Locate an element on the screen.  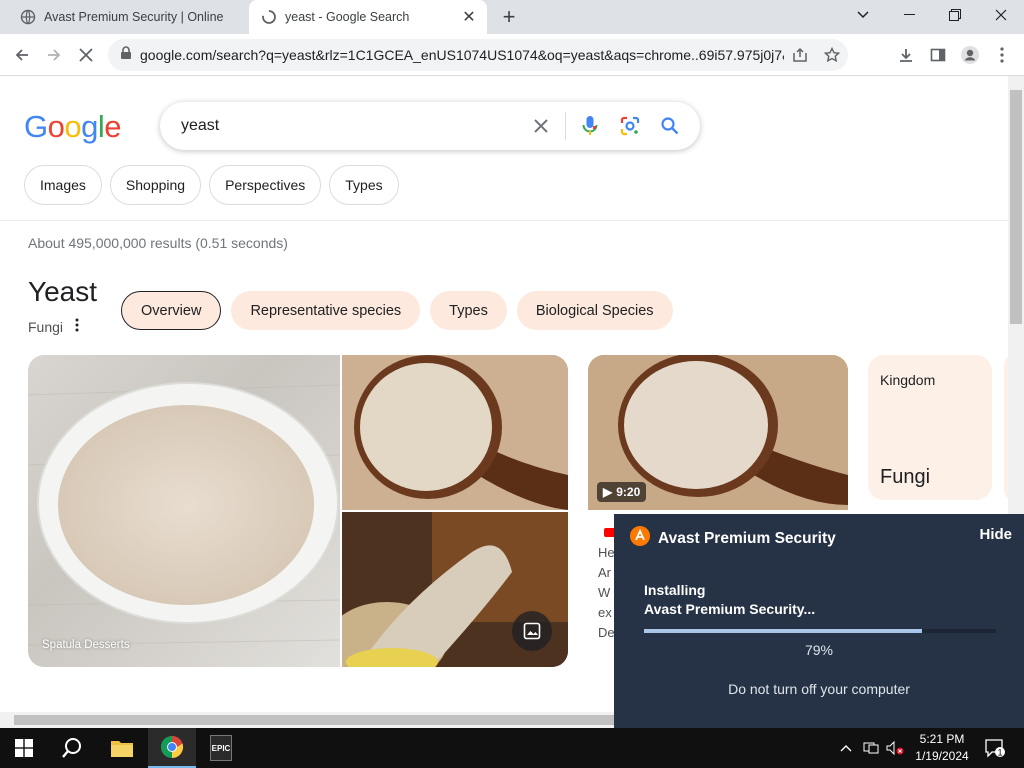
tab-google-search: yeast - Google Search ✕ is located at coordinates (368, 17).